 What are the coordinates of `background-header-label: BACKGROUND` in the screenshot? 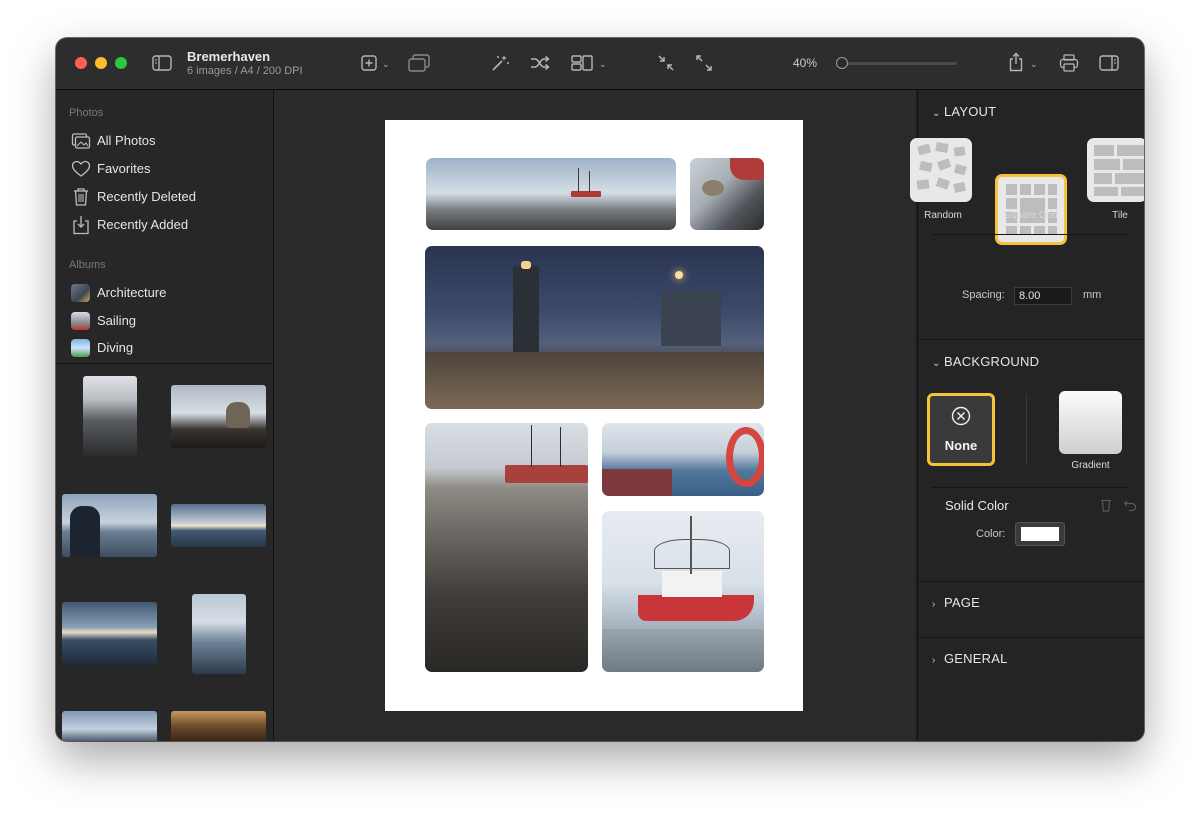 It's located at (992, 361).